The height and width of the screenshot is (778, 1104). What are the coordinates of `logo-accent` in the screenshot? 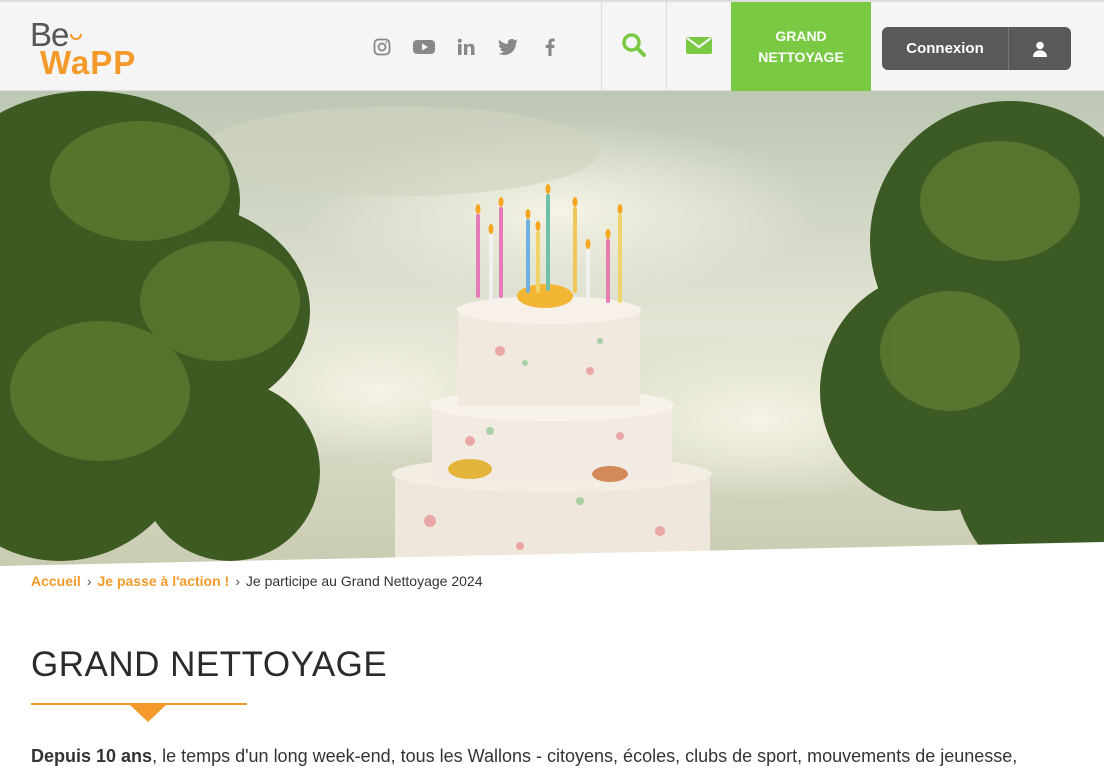 It's located at (76, 37).